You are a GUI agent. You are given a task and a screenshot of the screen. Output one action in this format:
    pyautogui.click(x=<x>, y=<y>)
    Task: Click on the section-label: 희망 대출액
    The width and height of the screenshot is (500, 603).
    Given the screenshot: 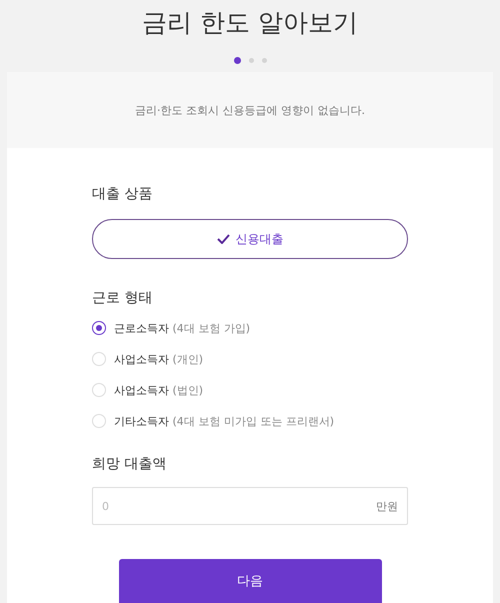 What is the action you would take?
    pyautogui.click(x=129, y=464)
    